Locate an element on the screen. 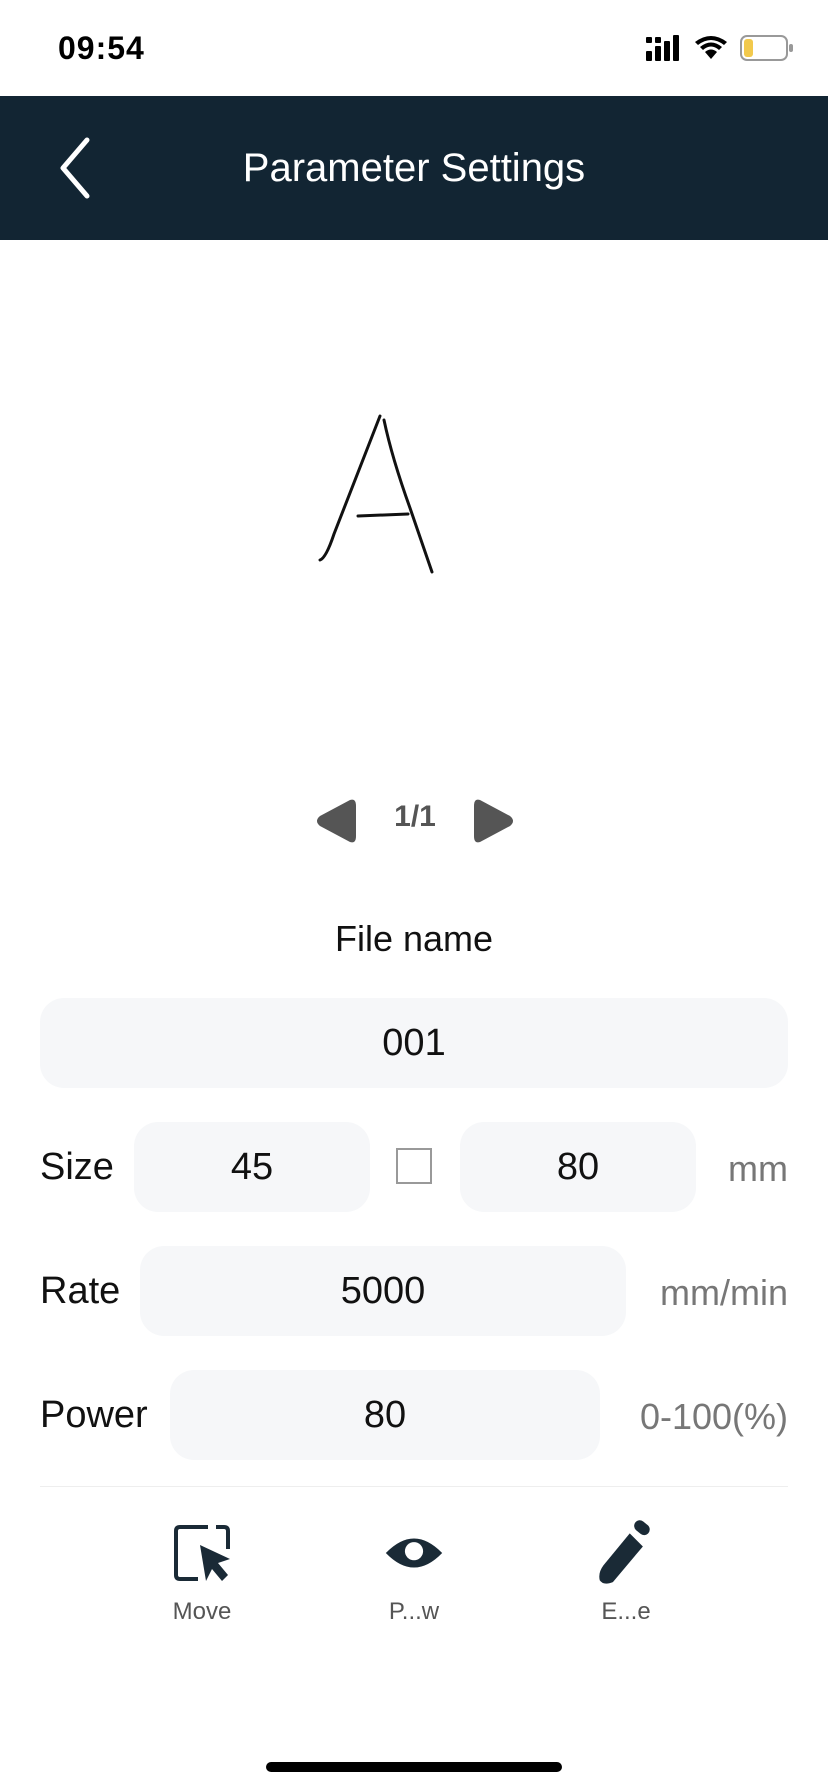 This screenshot has width=828, height=1792. page-title: Parameter Settings is located at coordinates (414, 168).